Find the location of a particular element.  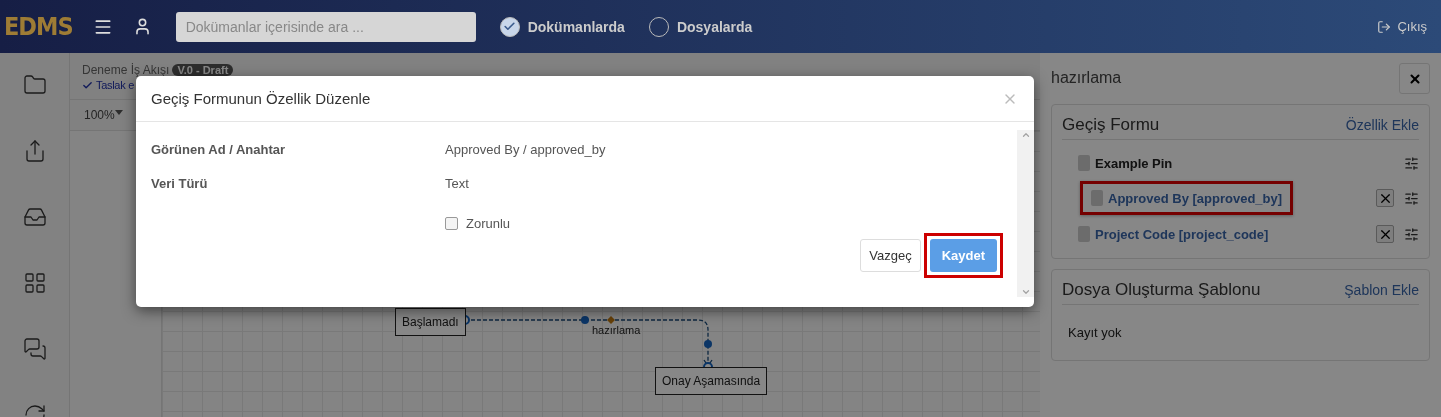

inbox-icon is located at coordinates (34, 217).